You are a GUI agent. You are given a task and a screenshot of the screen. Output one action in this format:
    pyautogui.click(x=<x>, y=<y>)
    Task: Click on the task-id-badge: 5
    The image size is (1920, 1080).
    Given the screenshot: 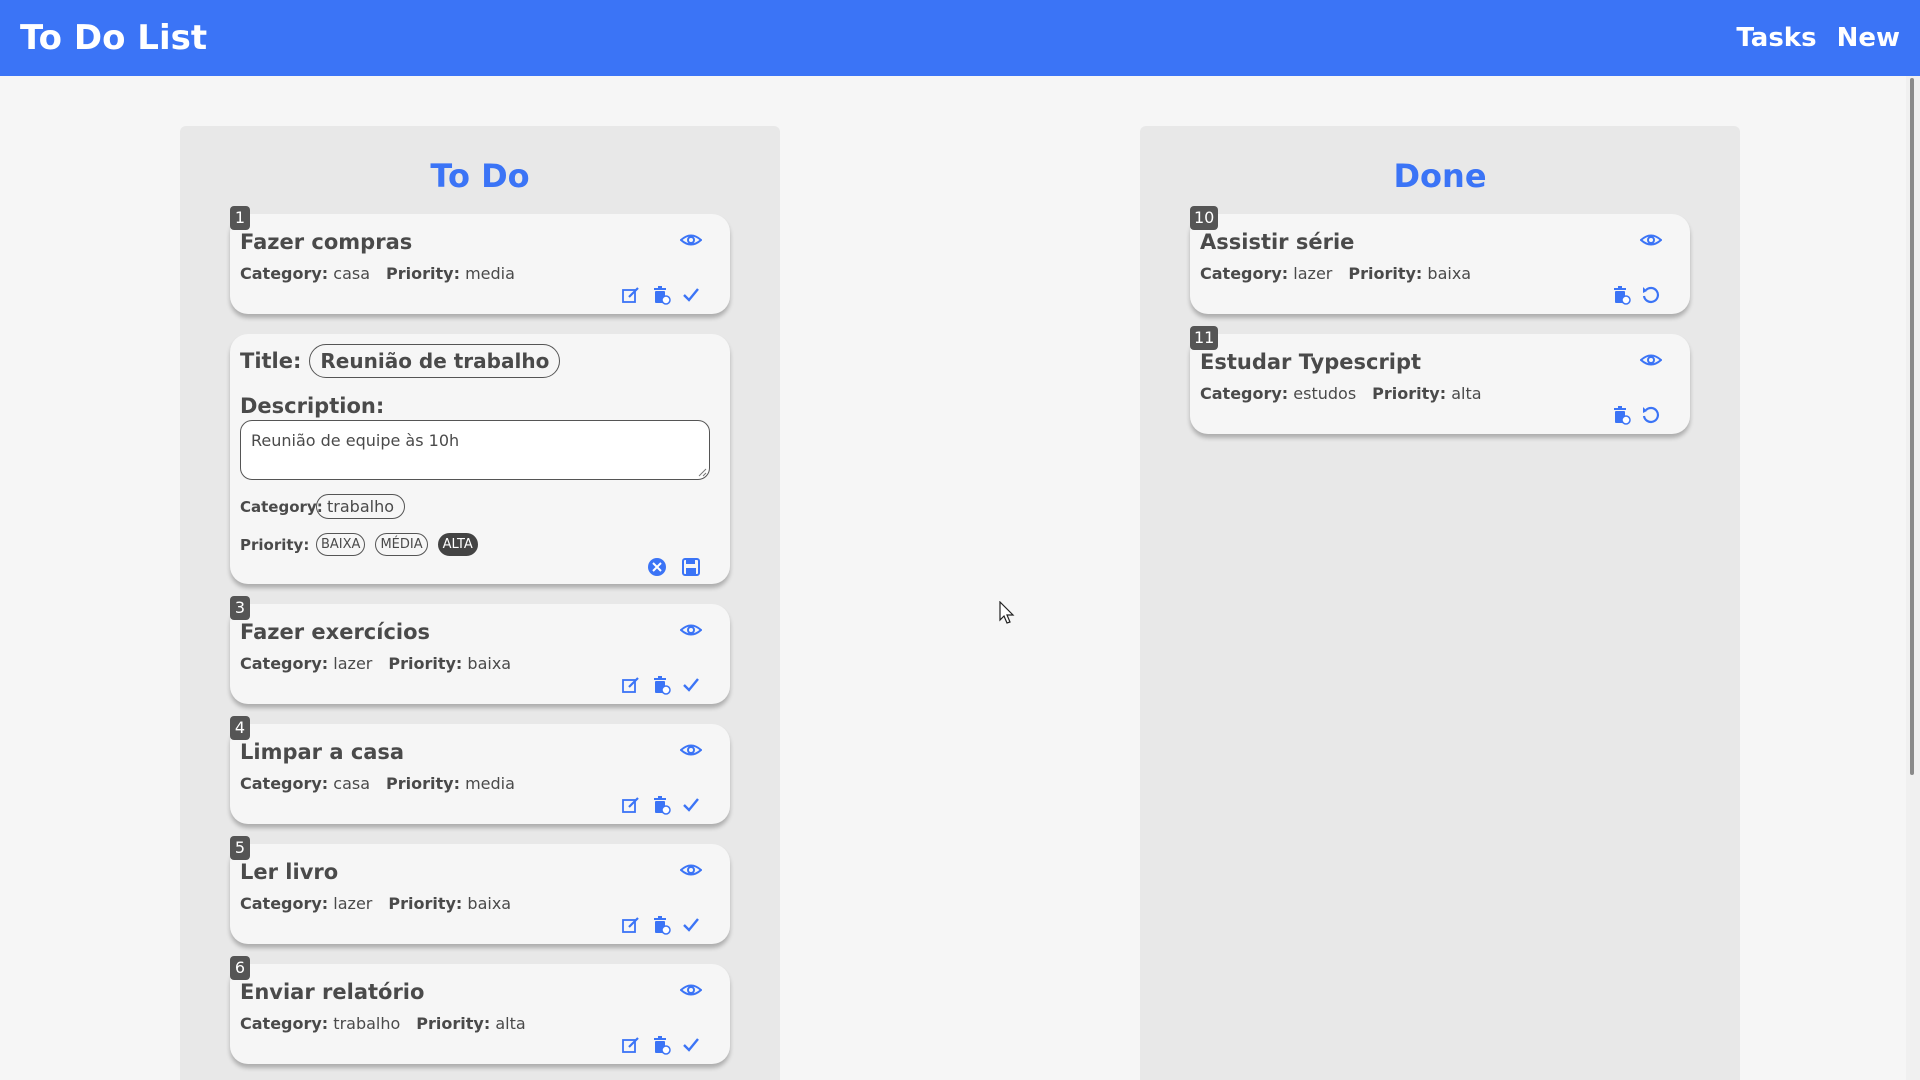 What is the action you would take?
    pyautogui.click(x=240, y=848)
    